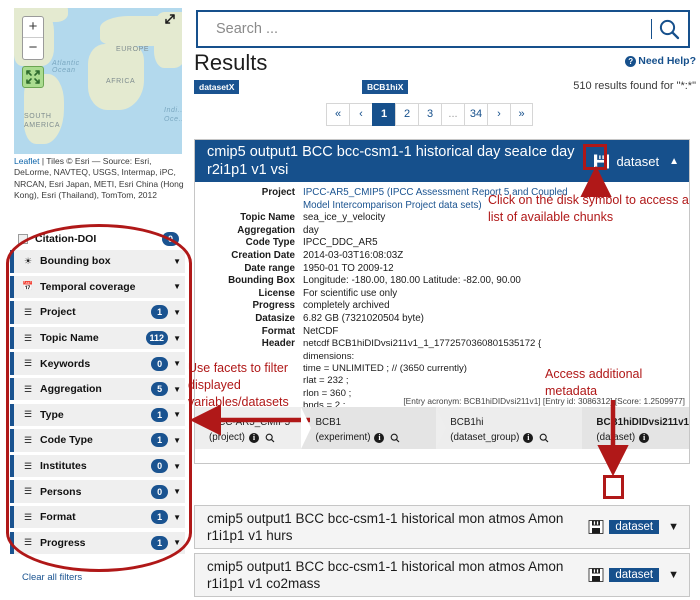 This screenshot has width=700, height=600. What do you see at coordinates (116, 77) in the screenshot?
I see `landmass-africa` at bounding box center [116, 77].